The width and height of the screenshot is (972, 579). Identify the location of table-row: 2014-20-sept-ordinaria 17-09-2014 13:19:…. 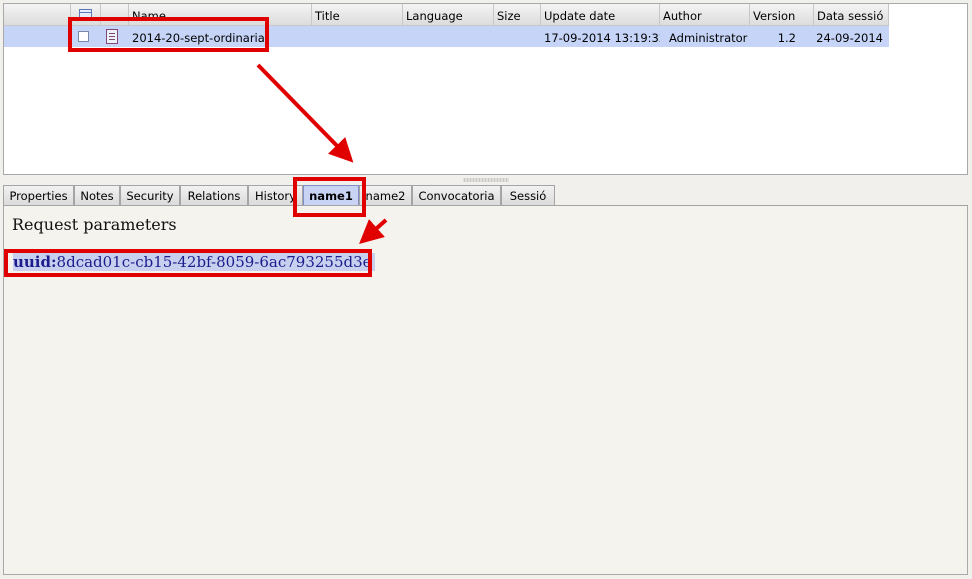
(446, 36).